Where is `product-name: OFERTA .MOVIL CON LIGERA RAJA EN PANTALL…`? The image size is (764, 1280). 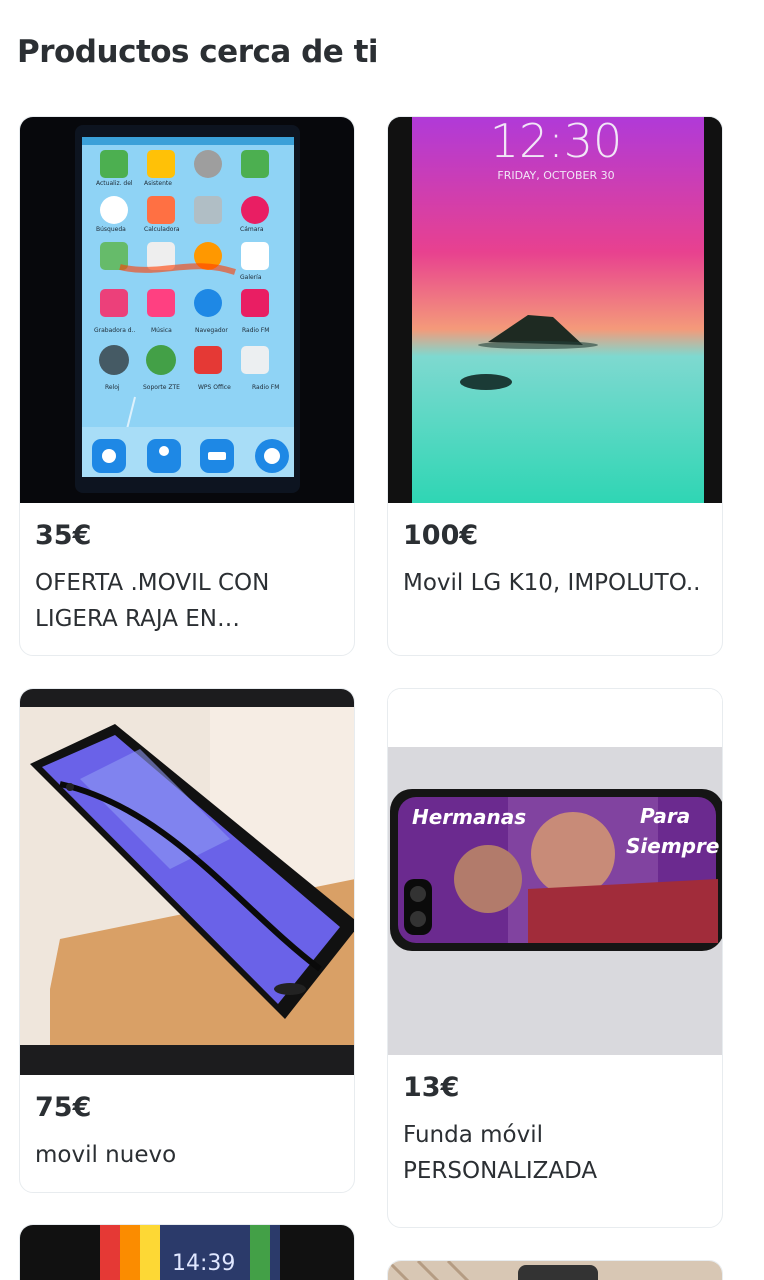
product-name: OFERTA .MOVIL CON LIGERA RAJA EN PANTALL… is located at coordinates (152, 601).